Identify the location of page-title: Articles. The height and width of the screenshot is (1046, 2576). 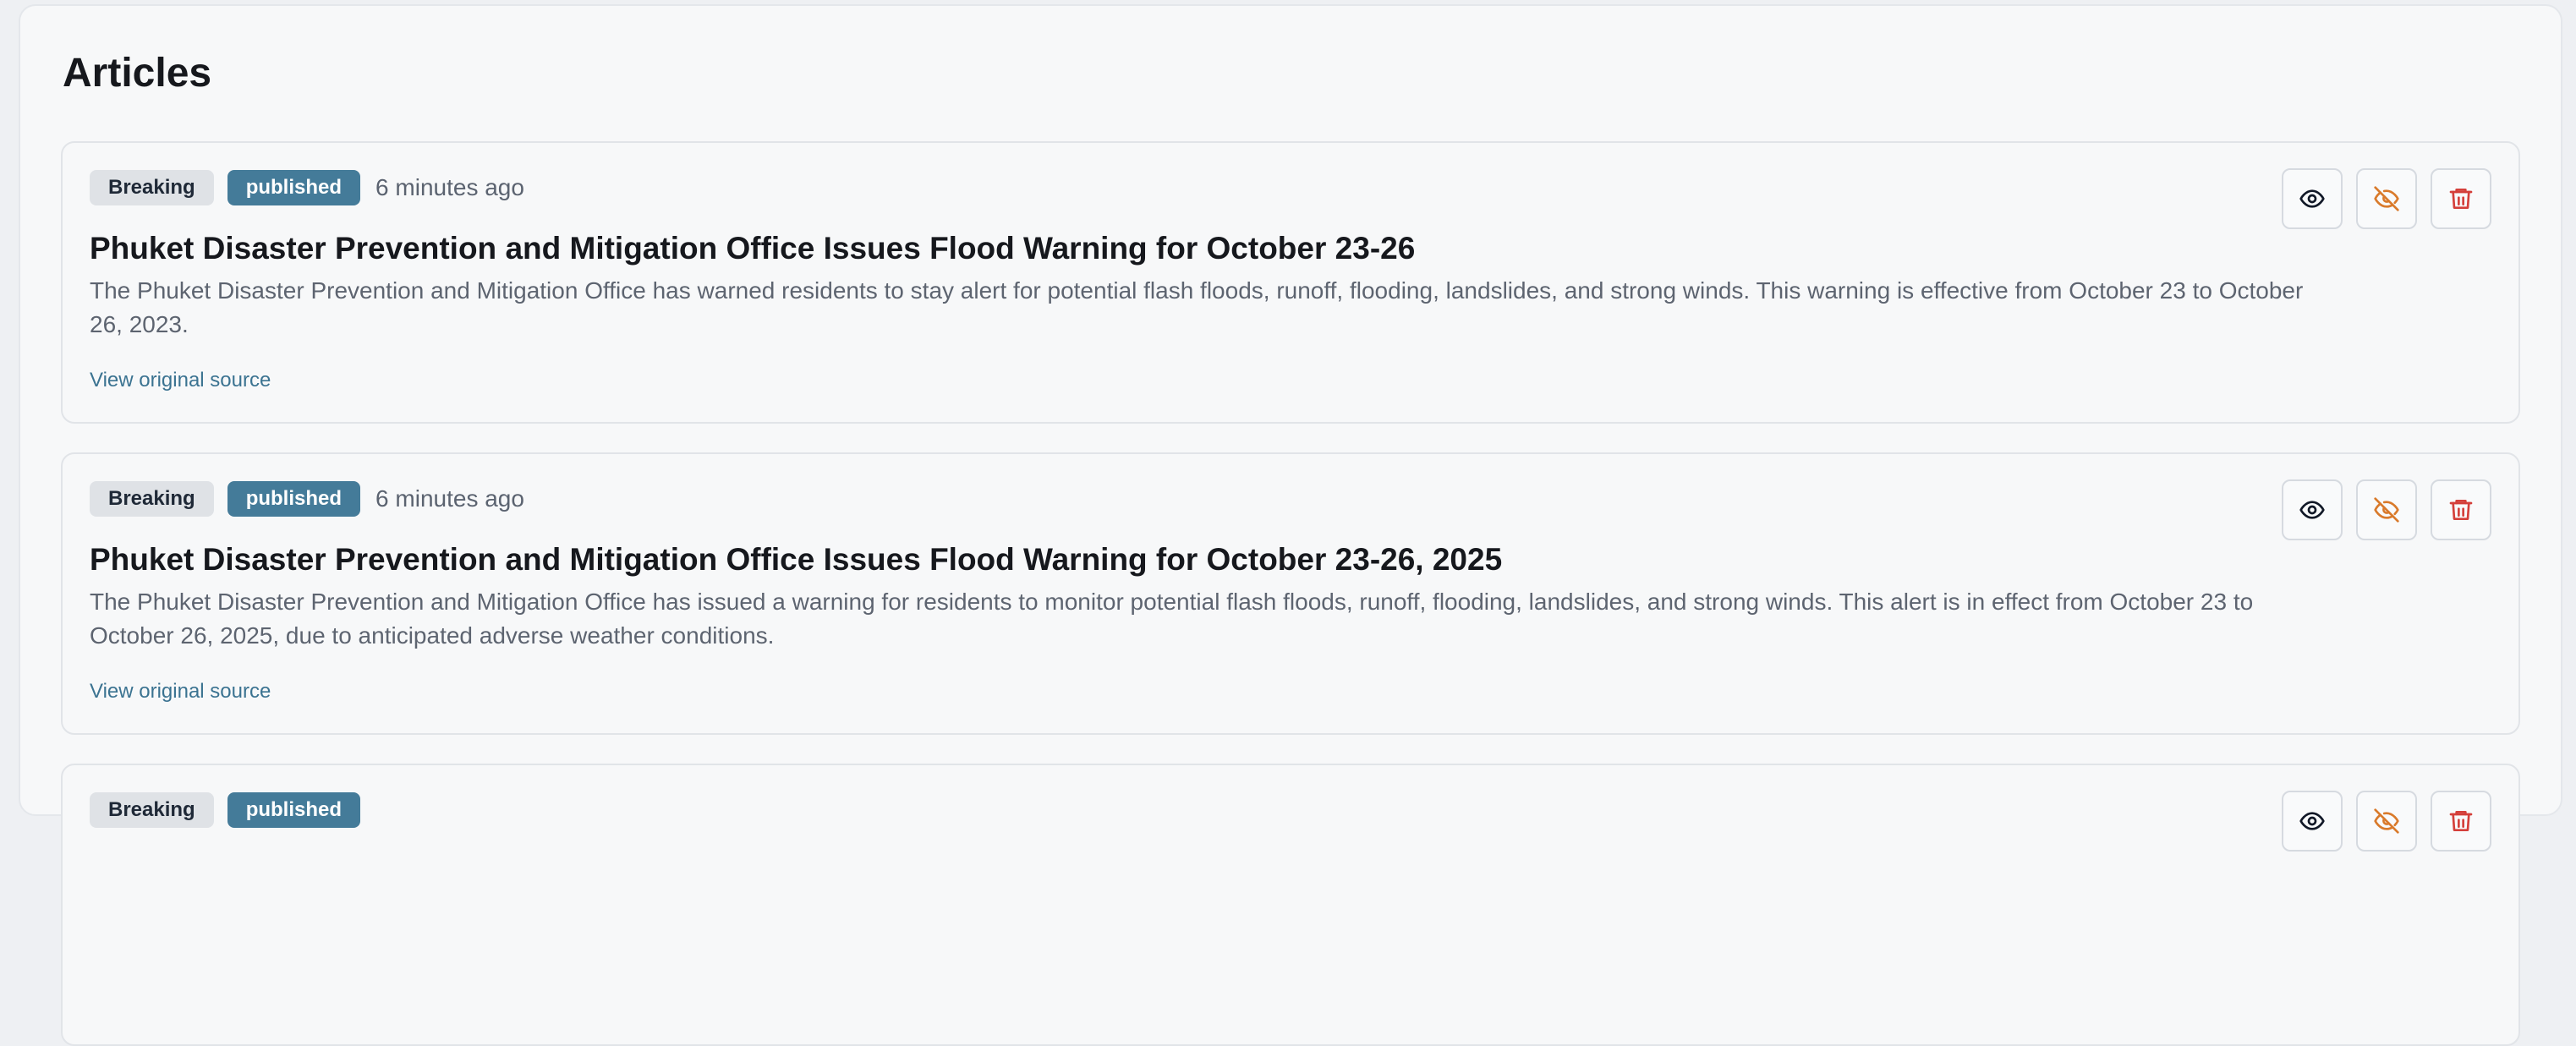
(137, 73).